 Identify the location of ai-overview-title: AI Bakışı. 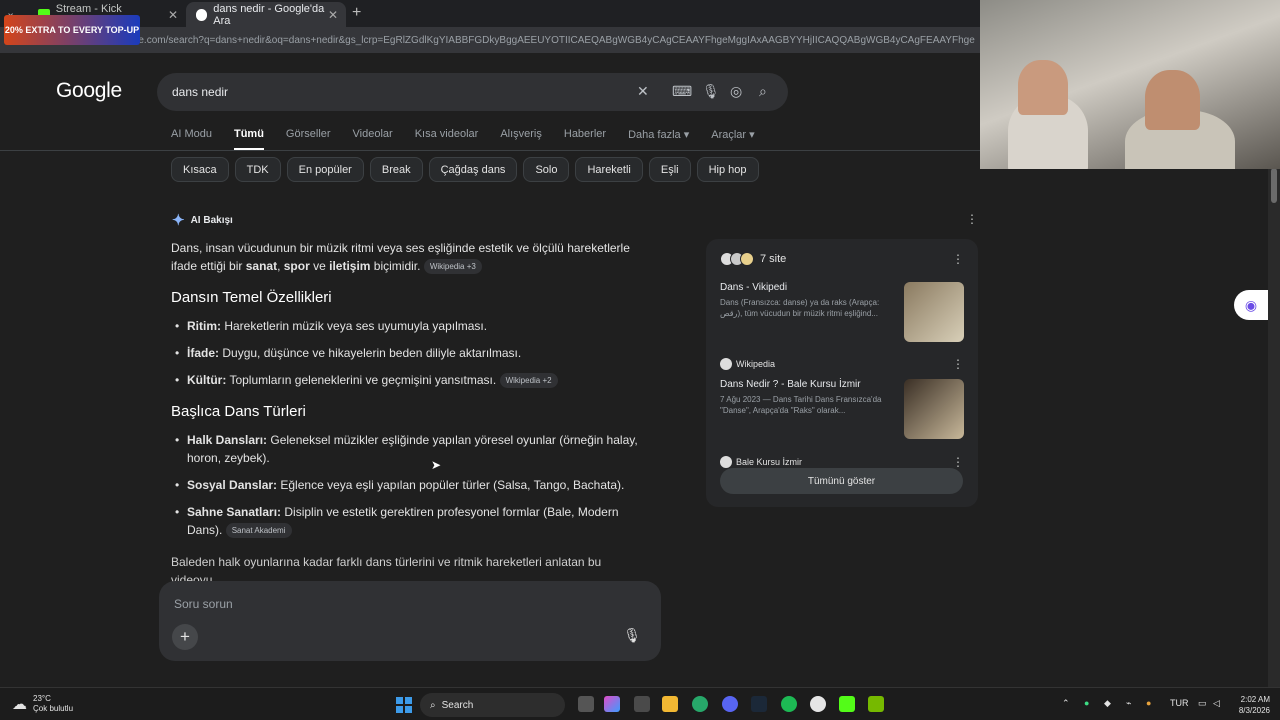
(211, 220).